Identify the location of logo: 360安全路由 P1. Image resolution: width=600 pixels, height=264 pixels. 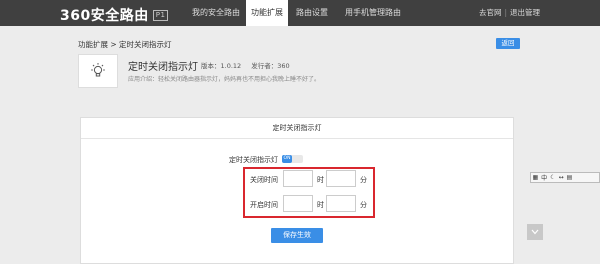
(114, 15).